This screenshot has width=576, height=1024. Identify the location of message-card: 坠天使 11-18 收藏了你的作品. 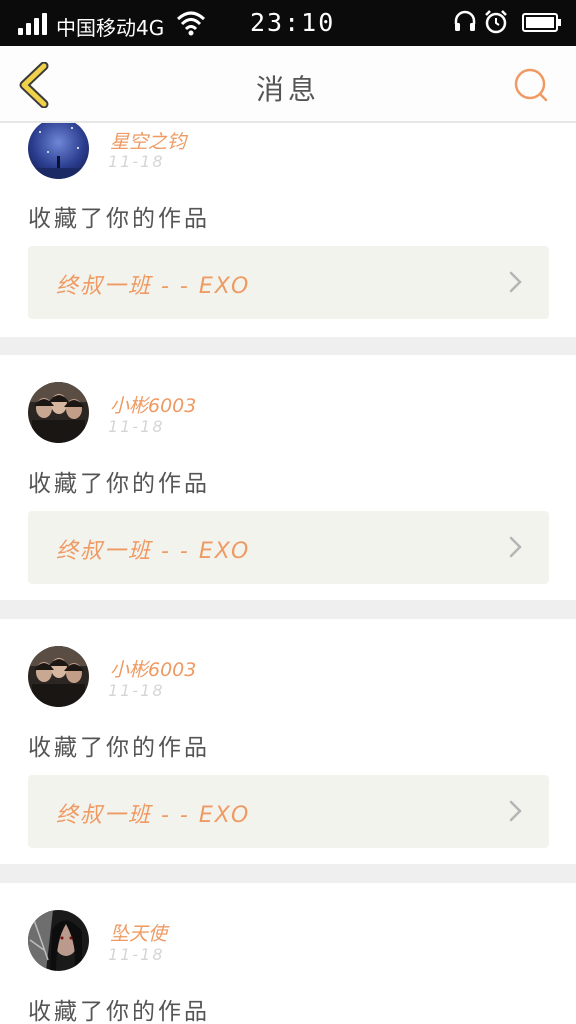
(288, 953).